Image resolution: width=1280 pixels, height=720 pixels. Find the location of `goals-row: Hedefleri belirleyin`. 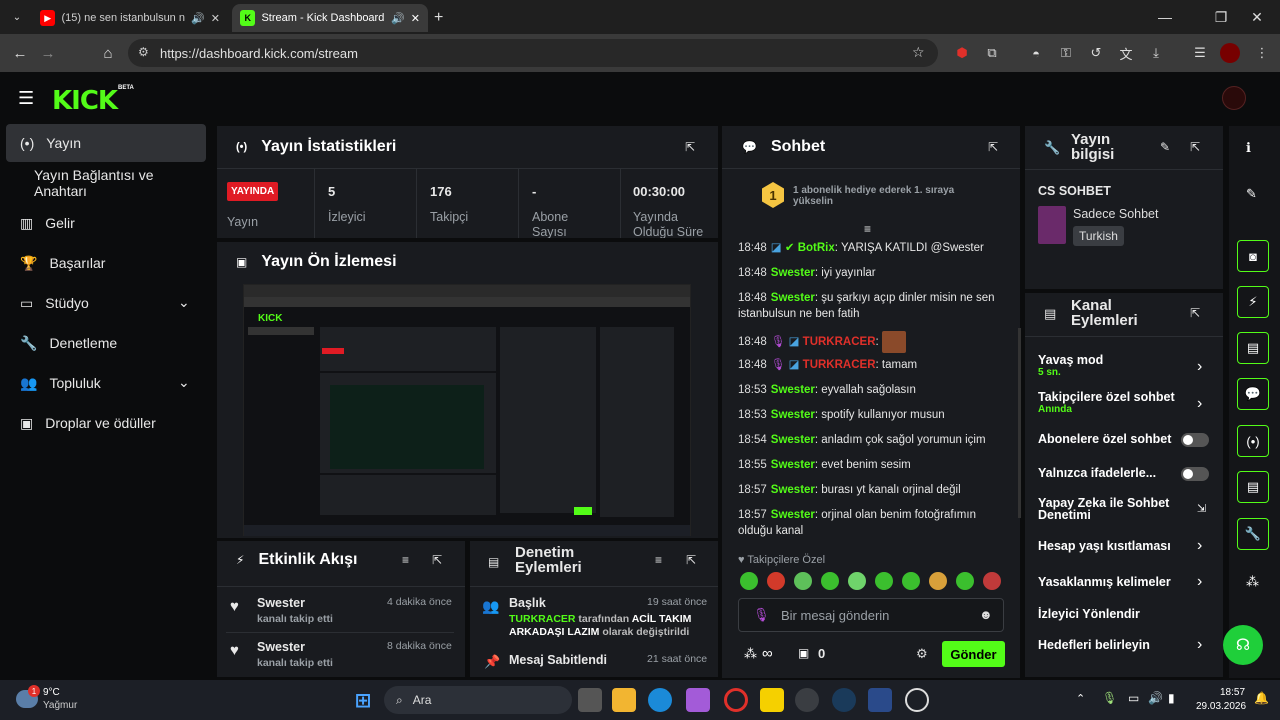

goals-row: Hedefleri belirleyin is located at coordinates (1126, 645).